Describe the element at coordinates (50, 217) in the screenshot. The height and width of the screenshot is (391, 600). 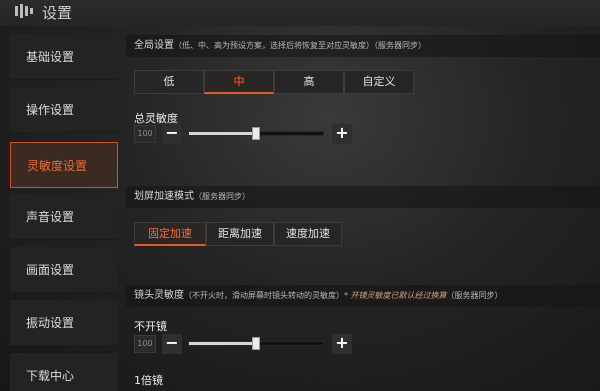
I see `sidebar-item-label: 声音设置` at that location.